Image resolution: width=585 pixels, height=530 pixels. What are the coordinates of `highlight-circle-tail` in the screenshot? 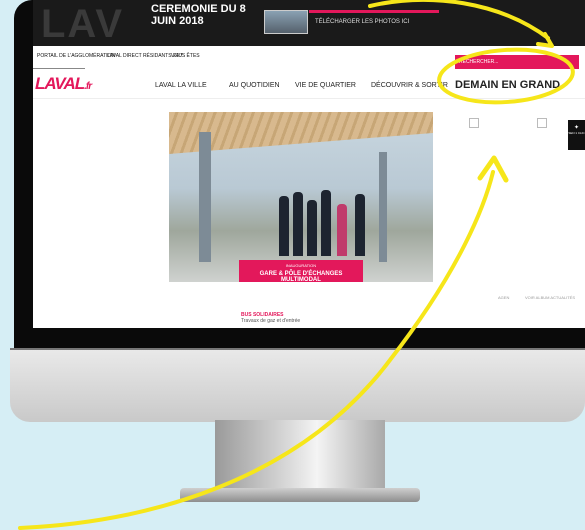 It's located at (459, 20).